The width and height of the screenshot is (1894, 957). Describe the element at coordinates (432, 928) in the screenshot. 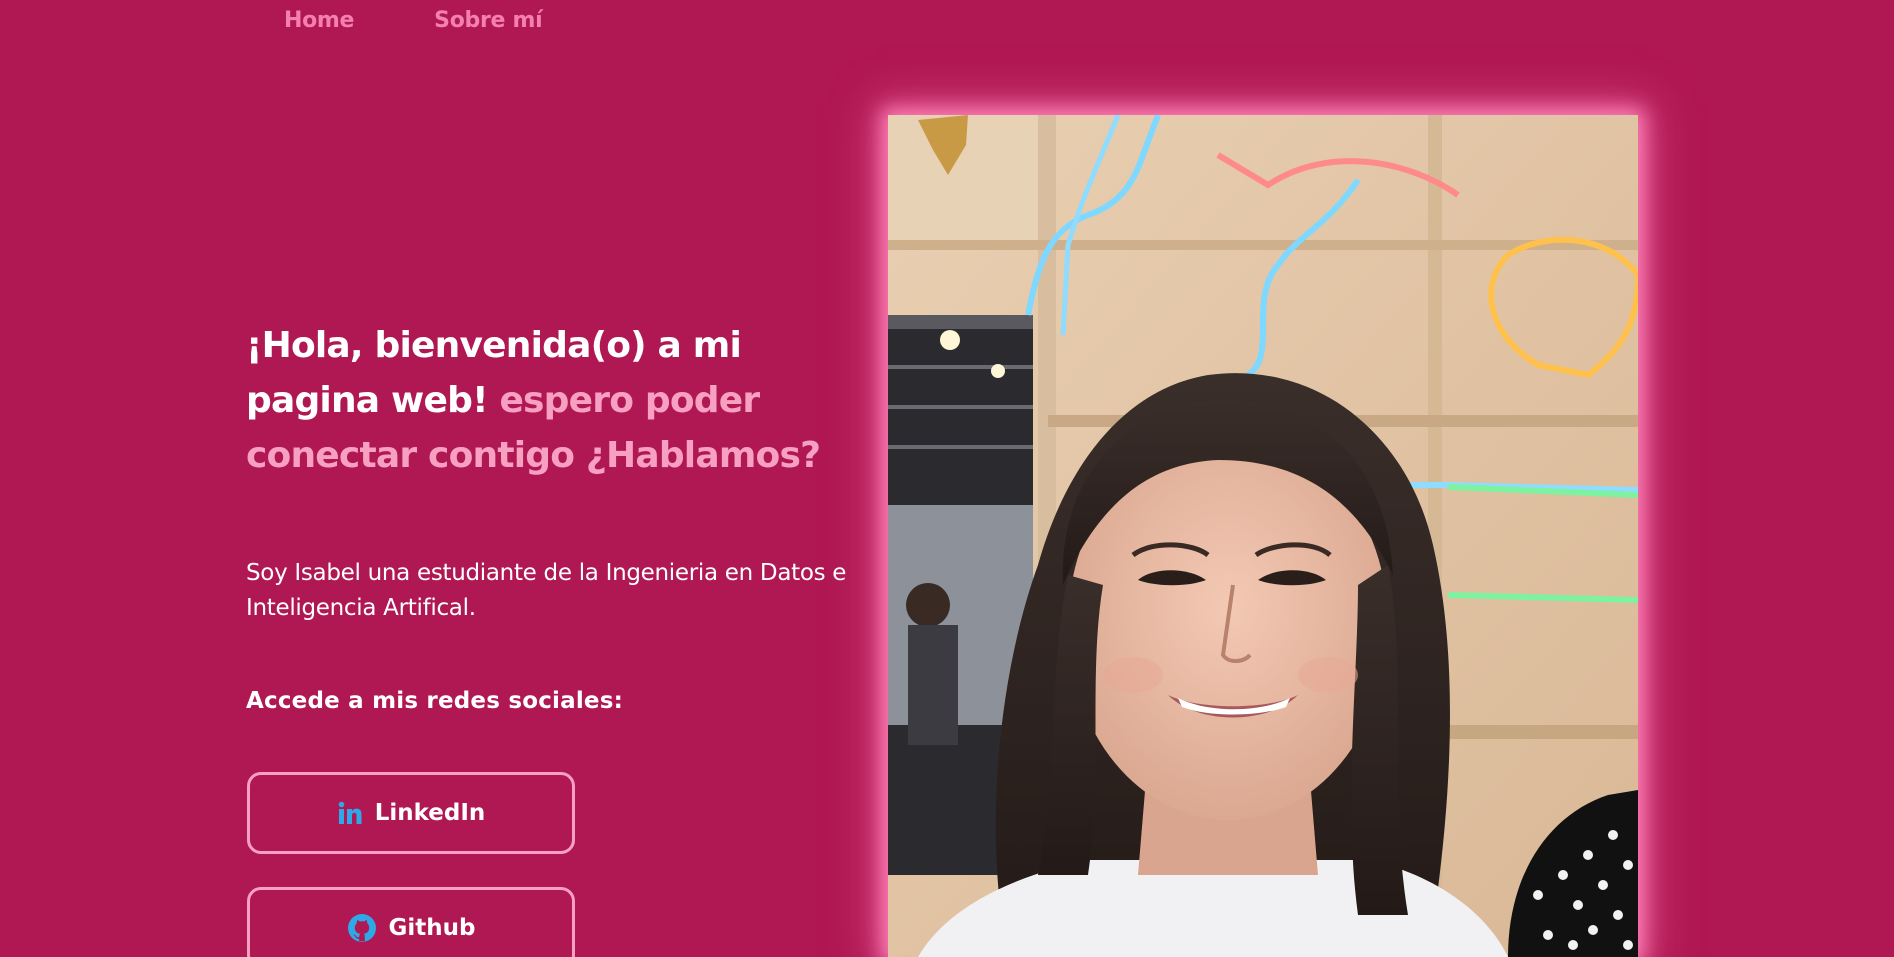

I see `github-label: Github` at that location.